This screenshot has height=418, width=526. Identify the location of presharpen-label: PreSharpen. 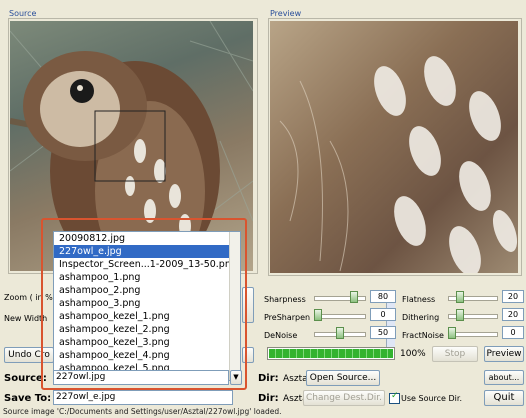
(287, 317).